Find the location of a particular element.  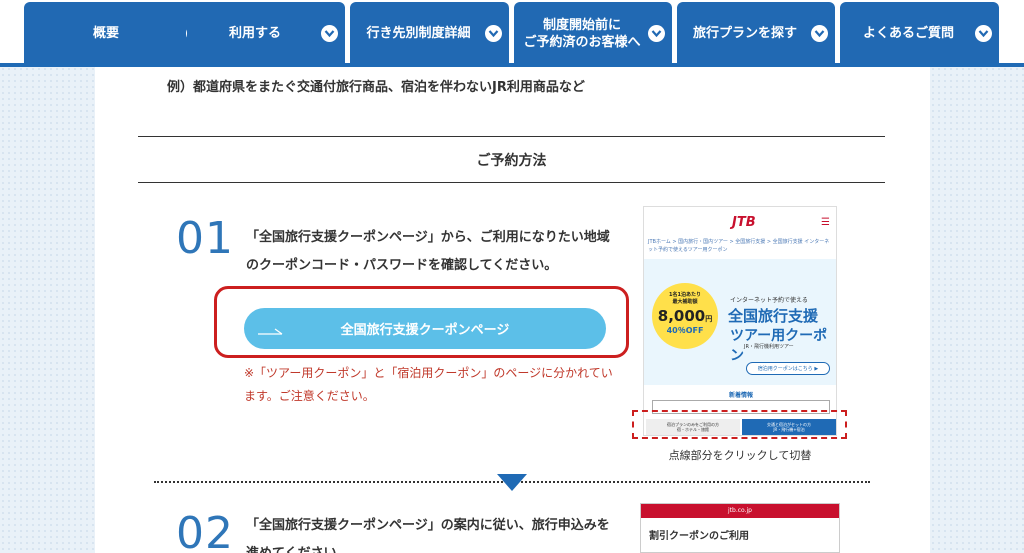

coupon-page-button-label: 全国旅行支援クーポンページ is located at coordinates (425, 330).